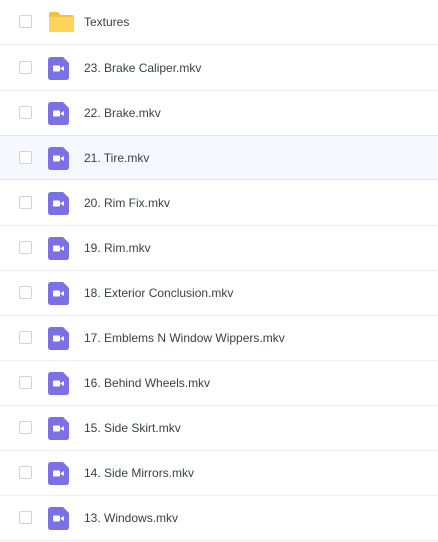  Describe the element at coordinates (219, 473) in the screenshot. I see `list-item: 14. Side Mirrors.mkv` at that location.